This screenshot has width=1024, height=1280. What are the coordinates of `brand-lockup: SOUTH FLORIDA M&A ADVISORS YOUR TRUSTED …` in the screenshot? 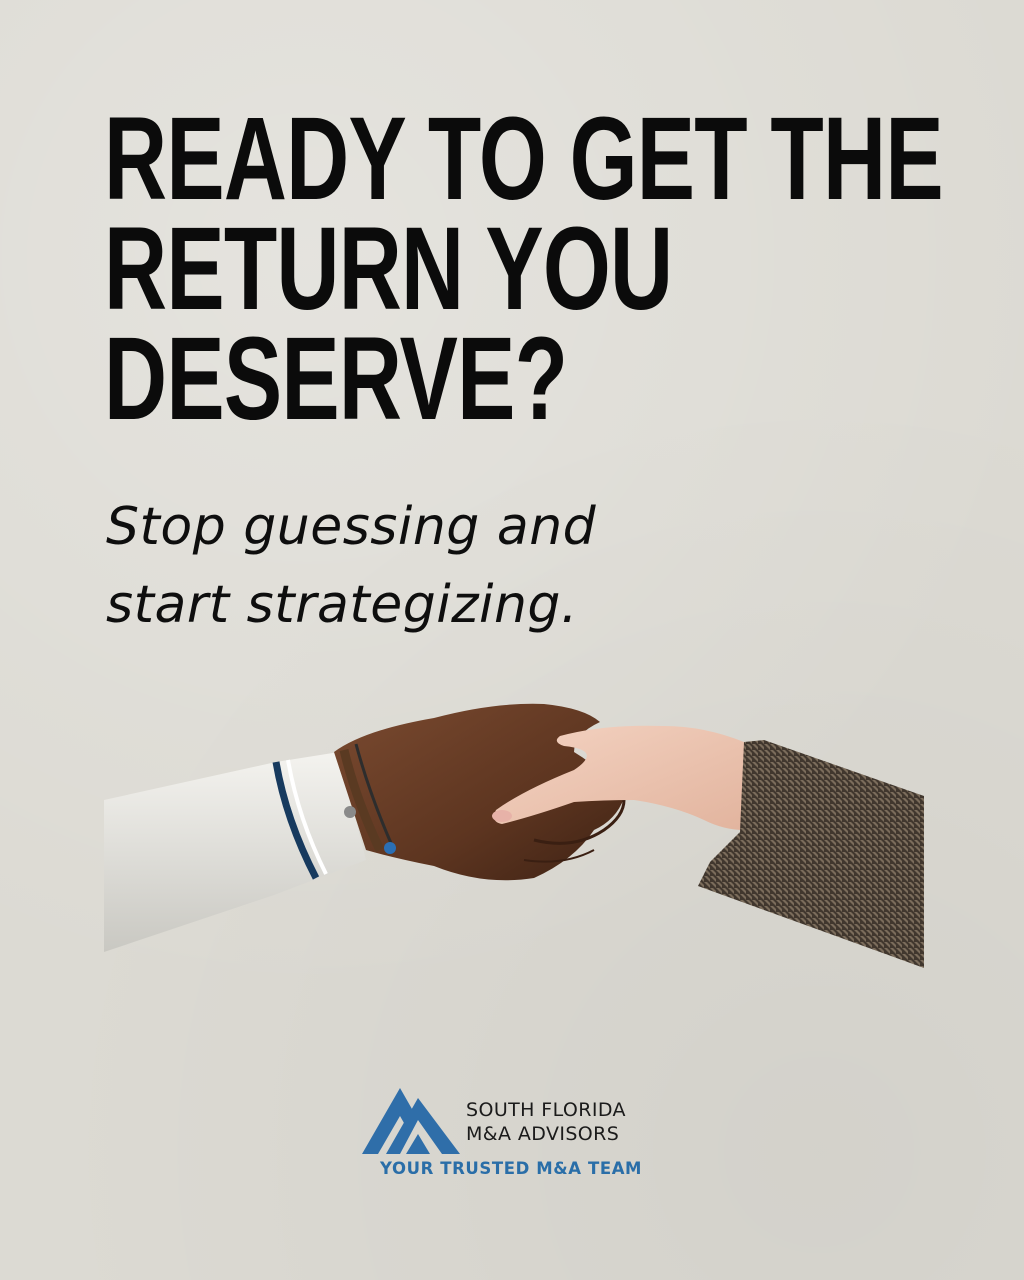 It's located at (522, 1136).